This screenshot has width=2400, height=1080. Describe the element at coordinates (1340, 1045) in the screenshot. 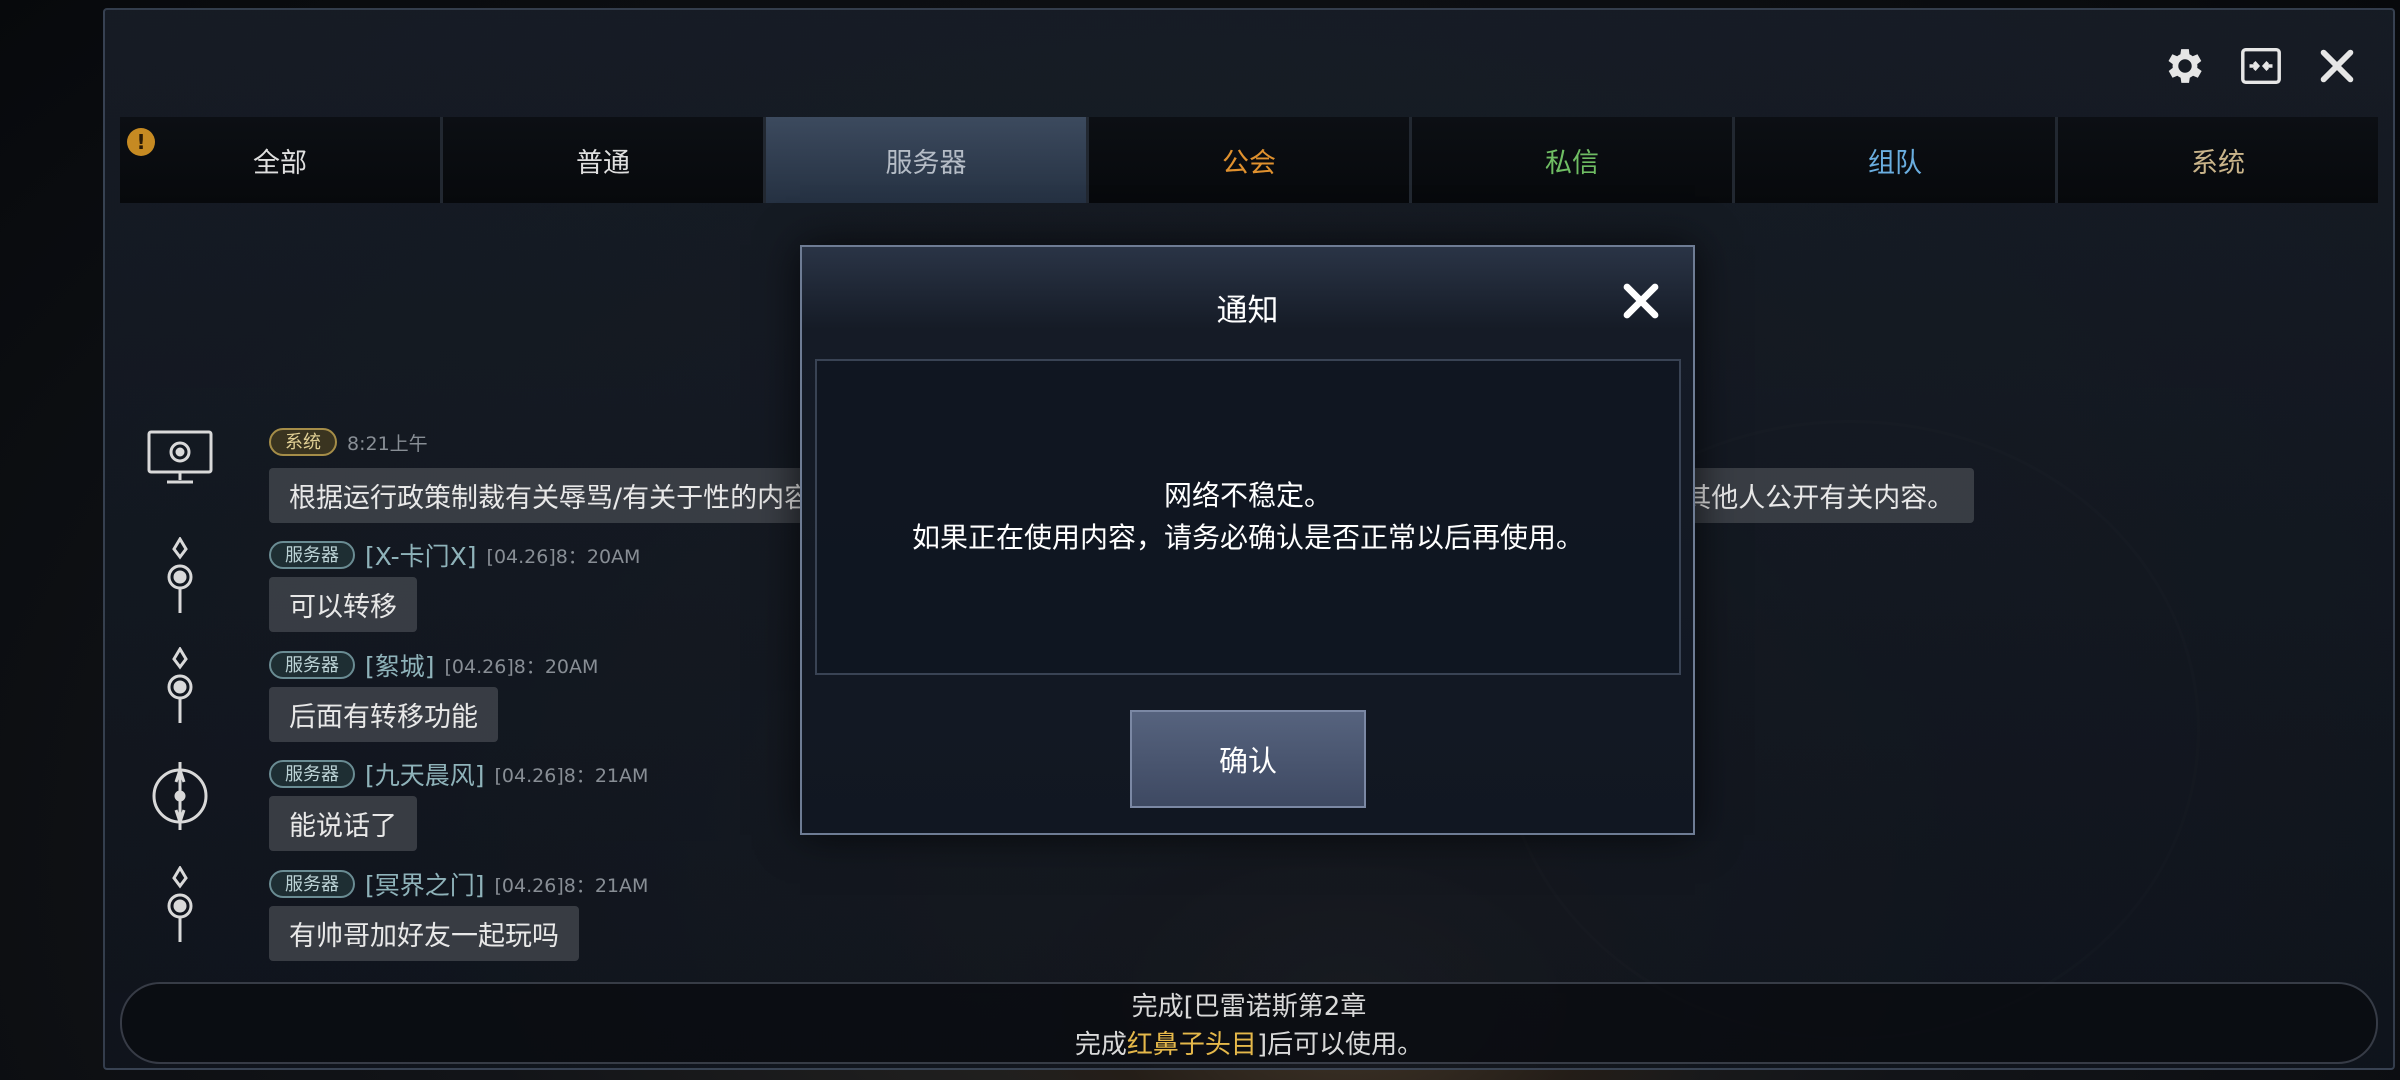

I see `notice-suffix: ]后可以使用。` at that location.